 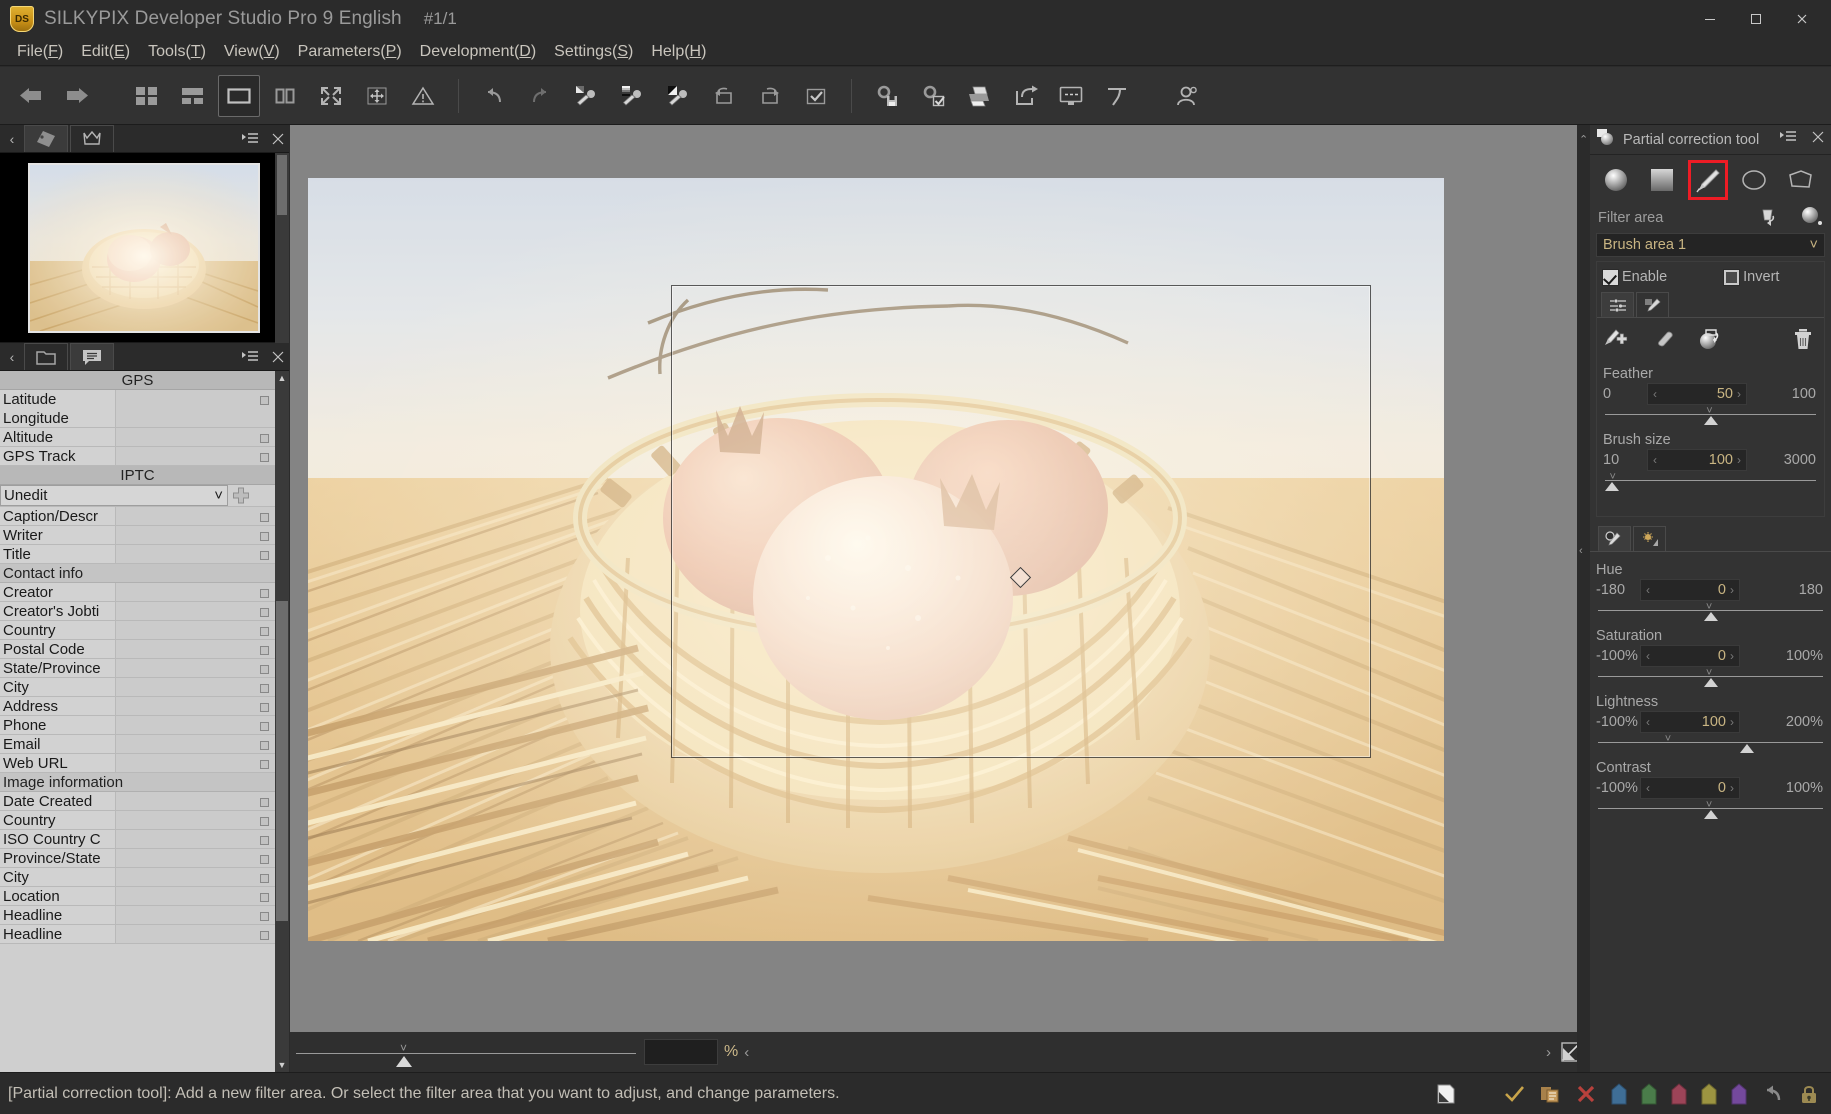 What do you see at coordinates (1583, 598) in the screenshot?
I see `right-panel-collapse-strip: ⌃ ‹` at bounding box center [1583, 598].